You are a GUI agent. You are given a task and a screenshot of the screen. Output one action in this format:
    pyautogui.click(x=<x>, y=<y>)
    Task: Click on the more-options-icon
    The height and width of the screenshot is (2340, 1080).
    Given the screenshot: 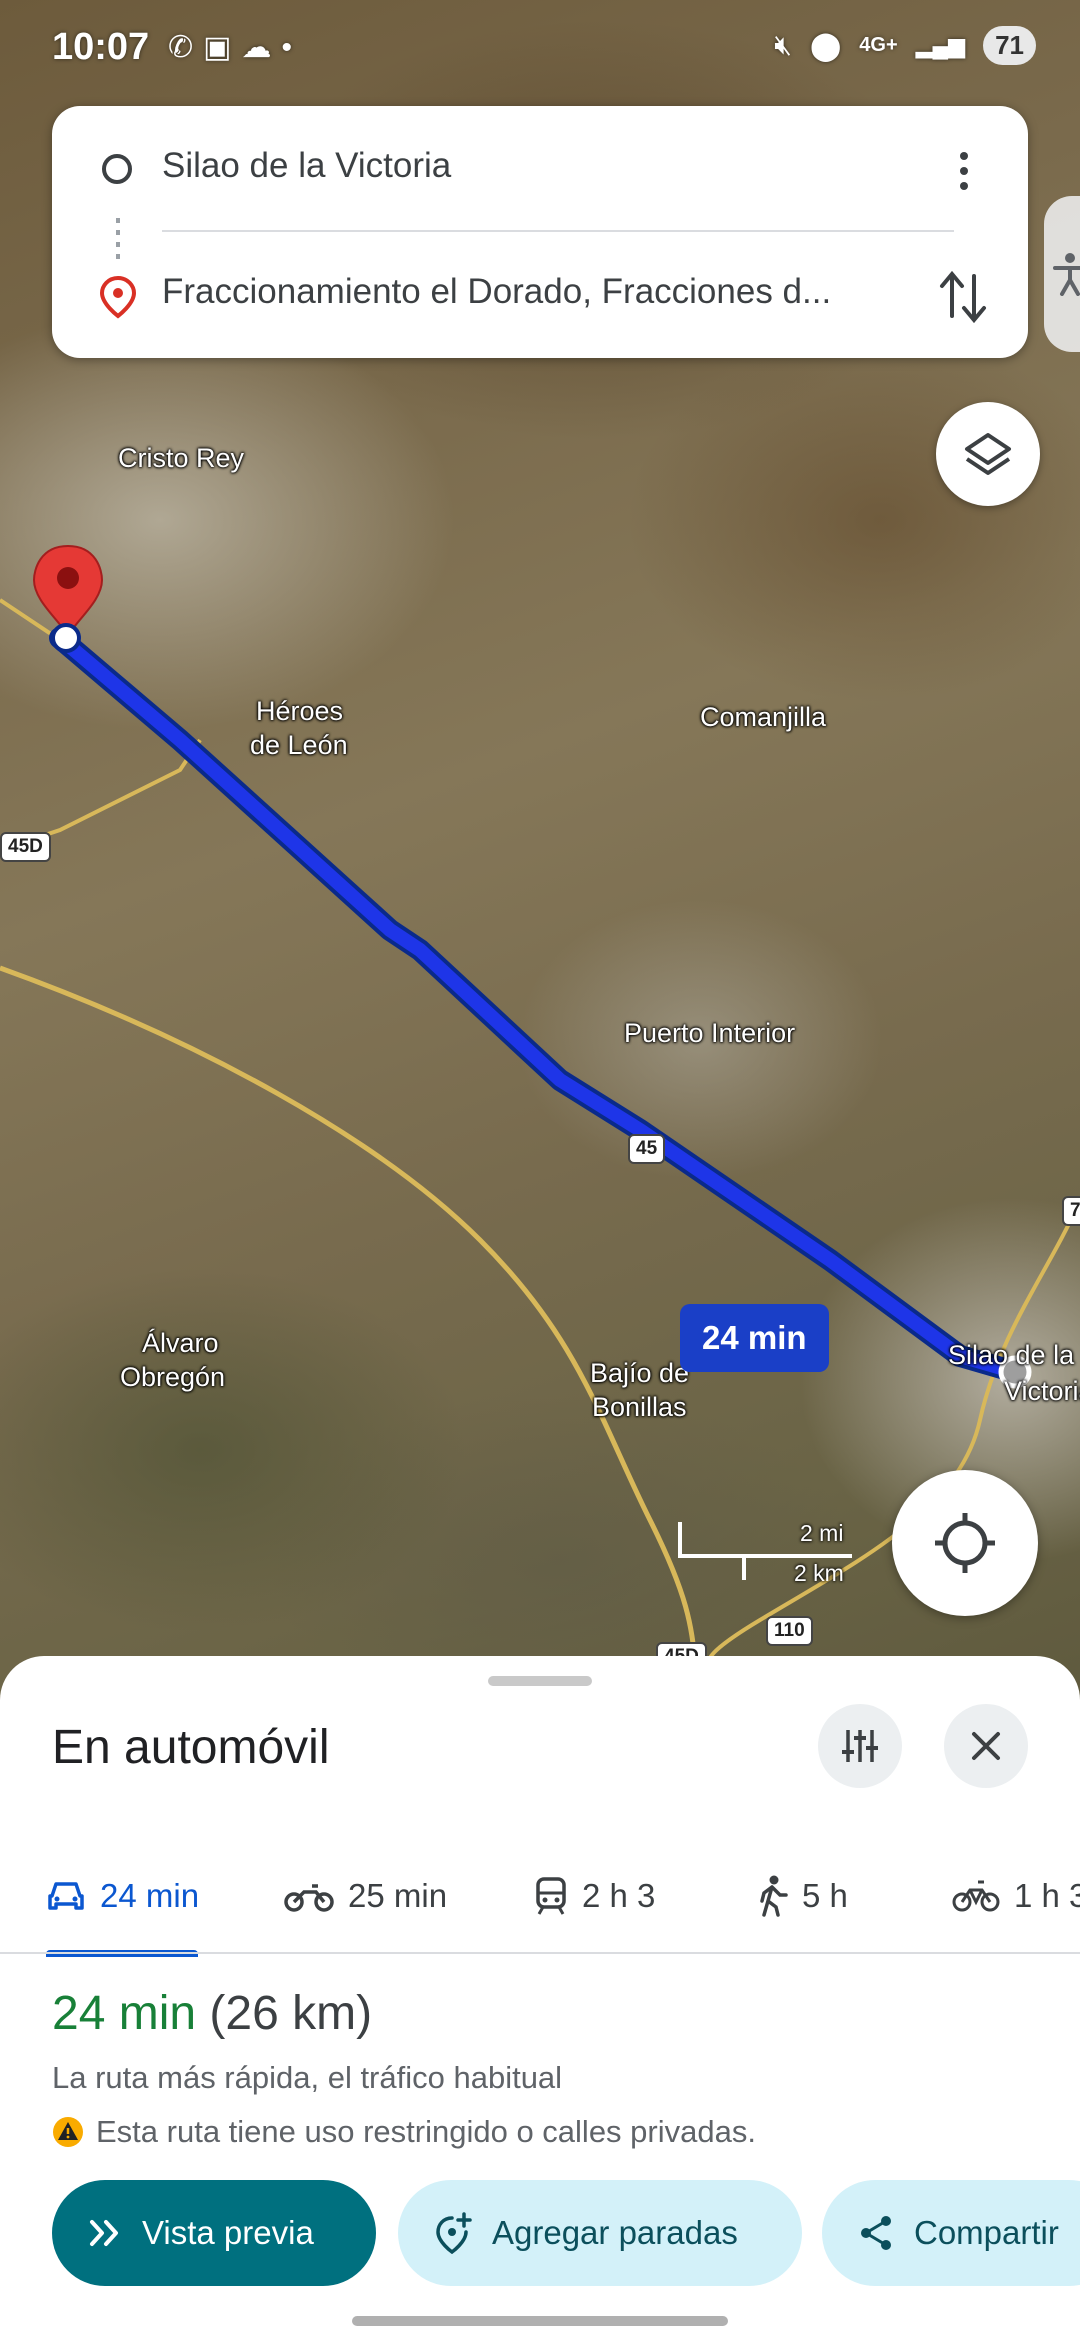 What is the action you would take?
    pyautogui.click(x=964, y=171)
    